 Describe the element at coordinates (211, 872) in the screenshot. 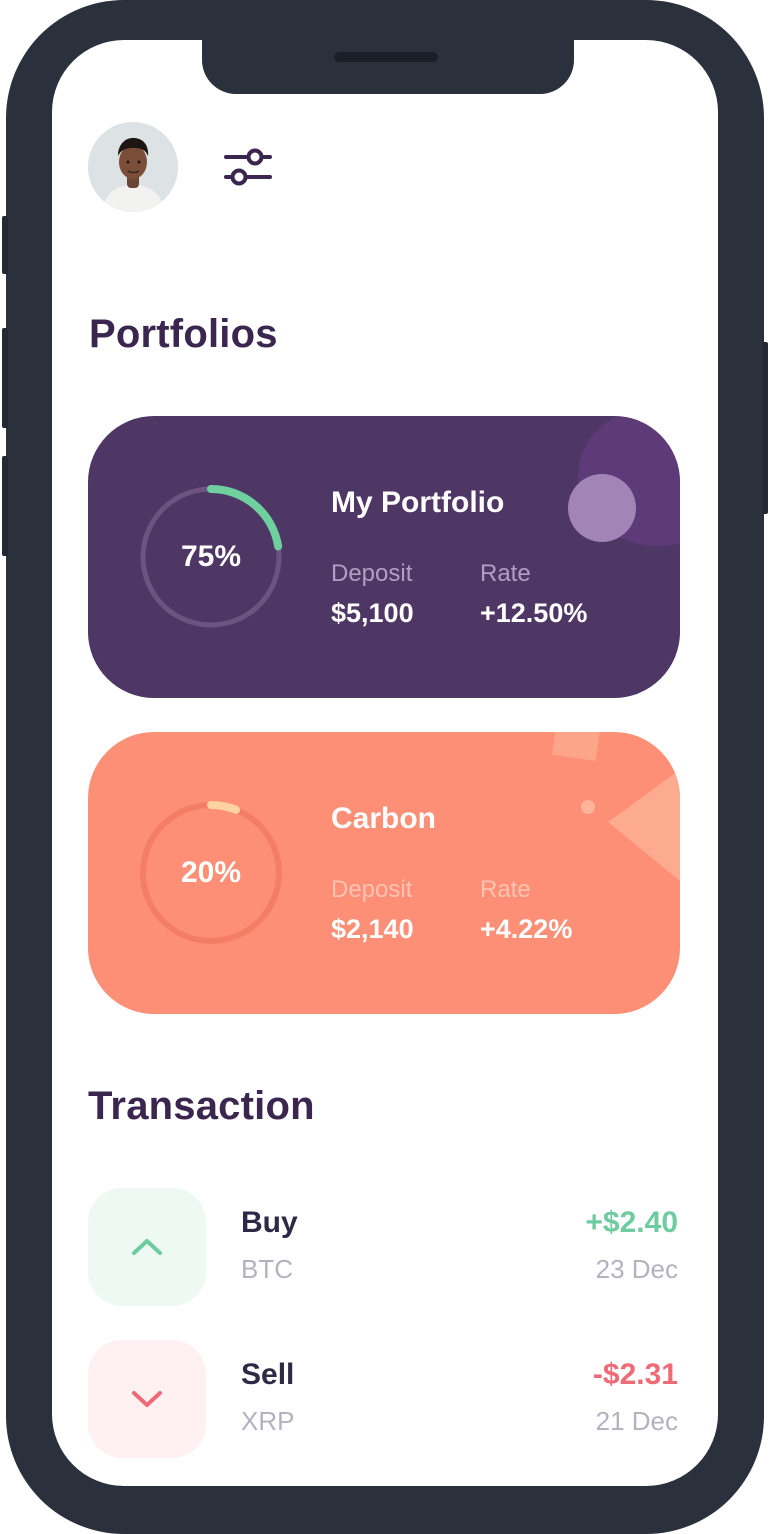

I see `progress-percent: 20%` at that location.